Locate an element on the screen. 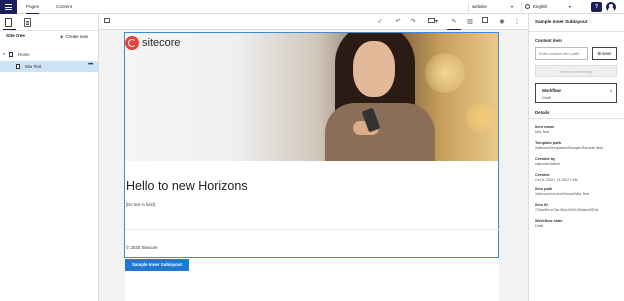 This screenshot has height=301, width=624. detail-label: Created by is located at coordinates (545, 158).